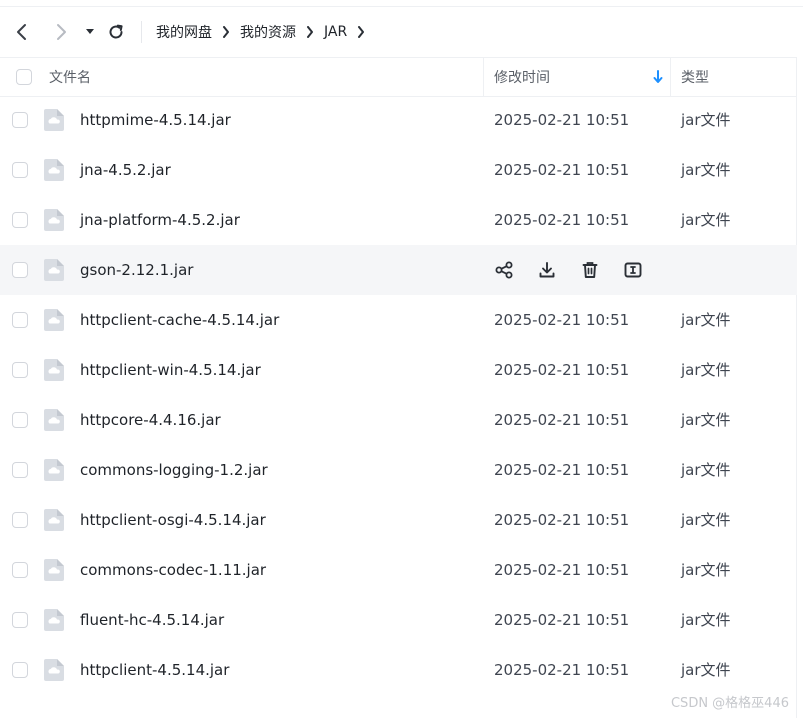 The image size is (803, 718). Describe the element at coordinates (547, 270) in the screenshot. I see `download-icon` at that location.